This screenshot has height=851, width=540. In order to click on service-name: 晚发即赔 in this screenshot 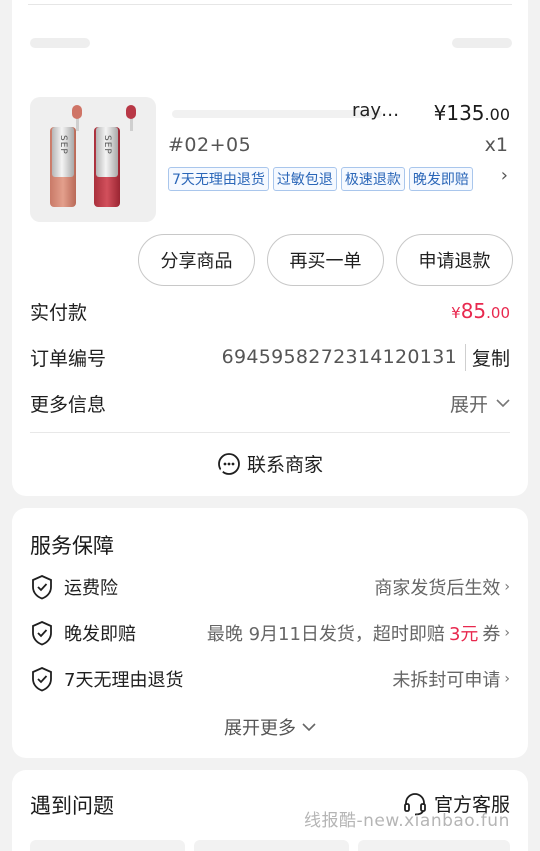, I will do `click(100, 634)`.